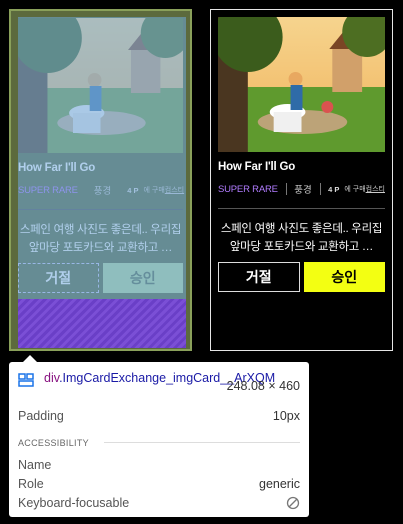 The width and height of the screenshot is (403, 524). I want to click on name-row: Name, so click(159, 465).